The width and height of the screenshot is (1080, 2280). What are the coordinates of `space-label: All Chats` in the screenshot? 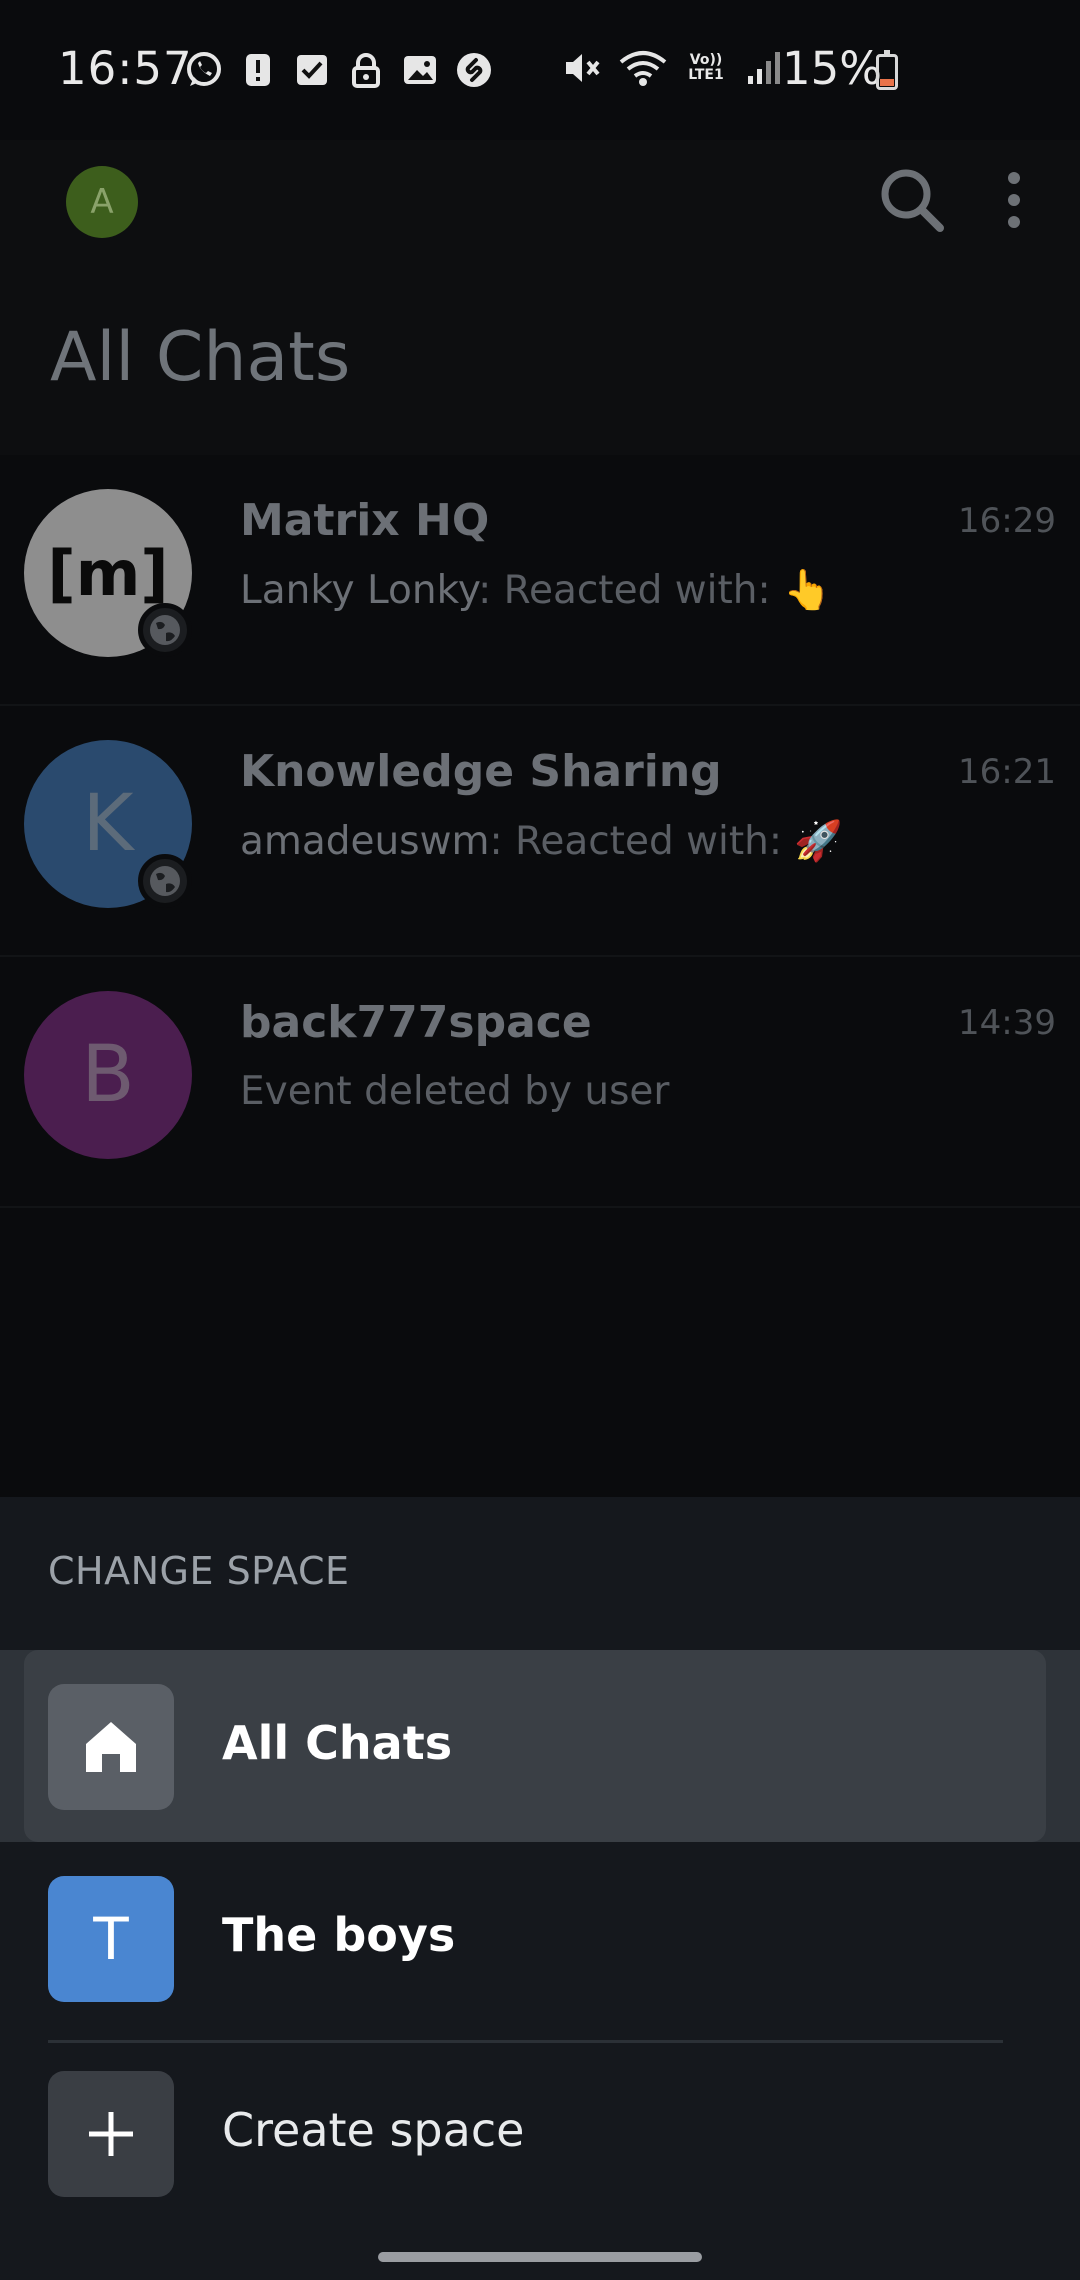 It's located at (337, 1743).